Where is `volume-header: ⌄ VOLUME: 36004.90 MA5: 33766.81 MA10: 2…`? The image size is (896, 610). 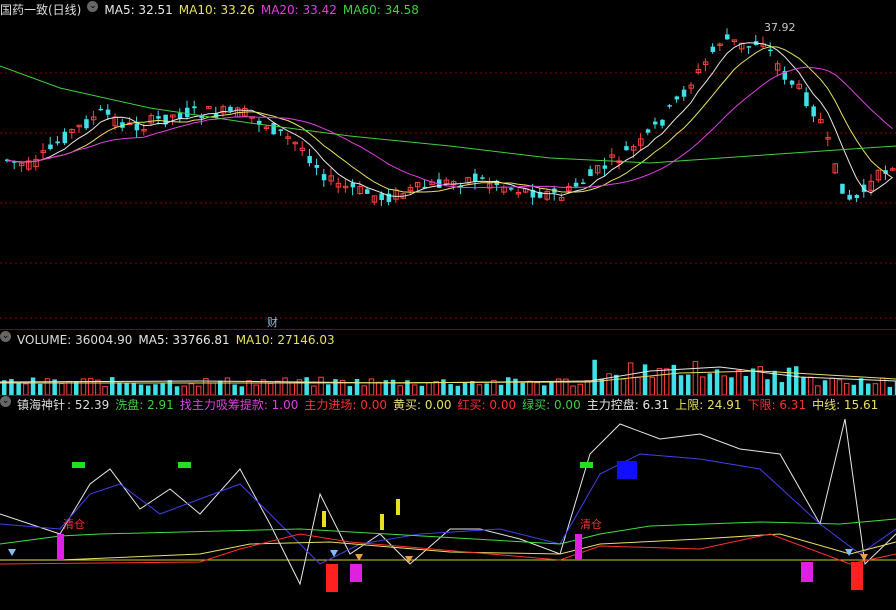
volume-header: ⌄ VOLUME: 36004.90 MA5: 33766.81 MA10: 2… is located at coordinates (170, 340).